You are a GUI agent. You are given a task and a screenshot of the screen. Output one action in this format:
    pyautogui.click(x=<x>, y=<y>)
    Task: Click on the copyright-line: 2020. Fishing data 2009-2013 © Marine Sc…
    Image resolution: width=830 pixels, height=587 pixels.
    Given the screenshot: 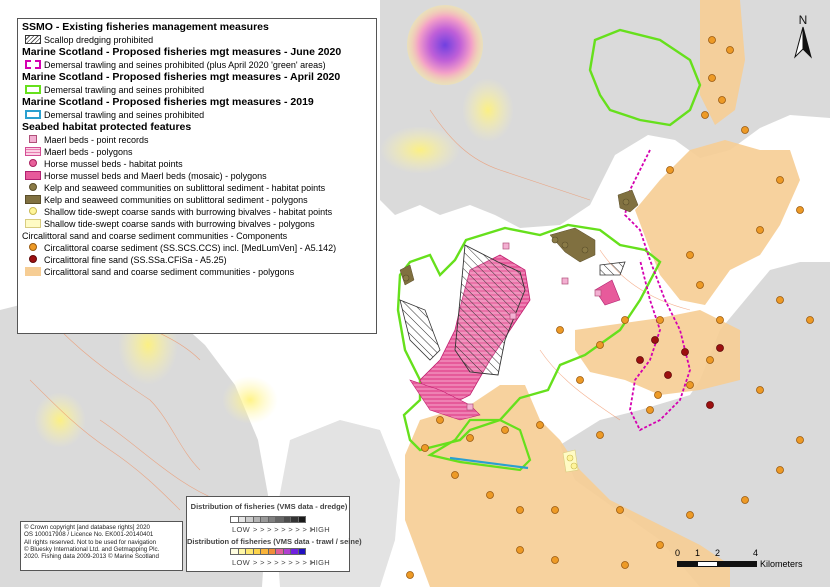 What is the action you would take?
    pyautogui.click(x=91, y=557)
    